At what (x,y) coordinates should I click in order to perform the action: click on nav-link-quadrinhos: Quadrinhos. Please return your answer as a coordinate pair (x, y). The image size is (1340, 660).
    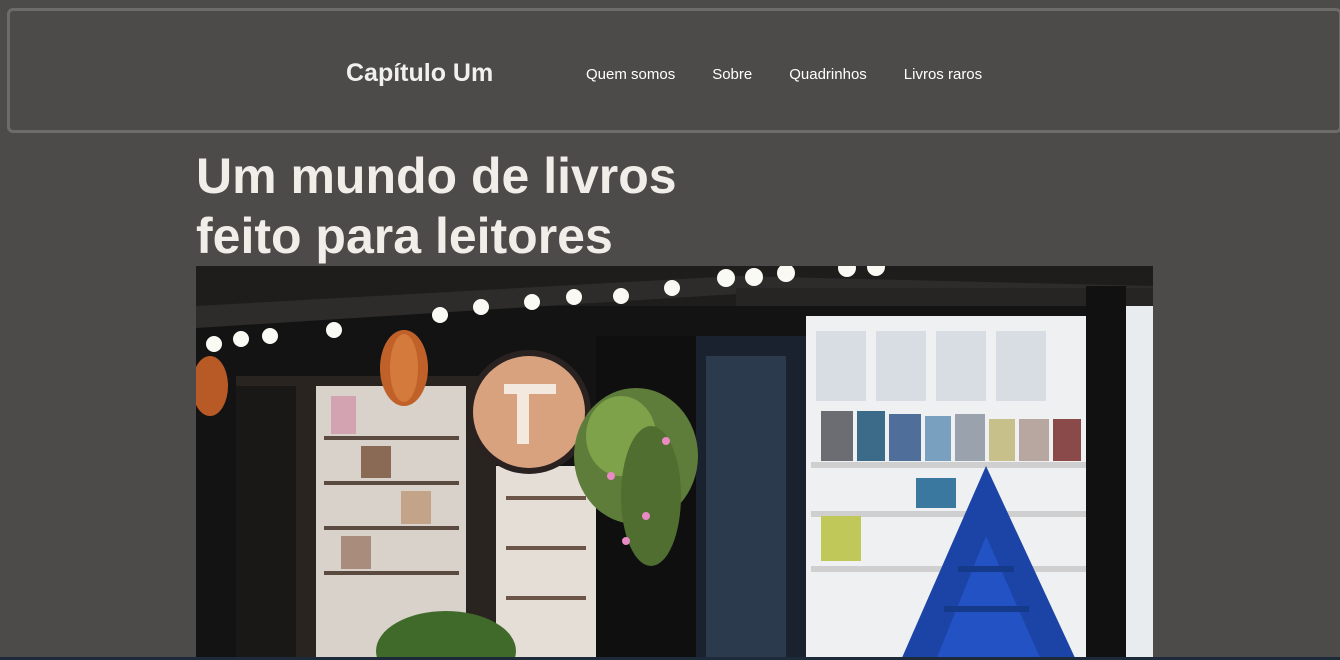
    Looking at the image, I should click on (828, 74).